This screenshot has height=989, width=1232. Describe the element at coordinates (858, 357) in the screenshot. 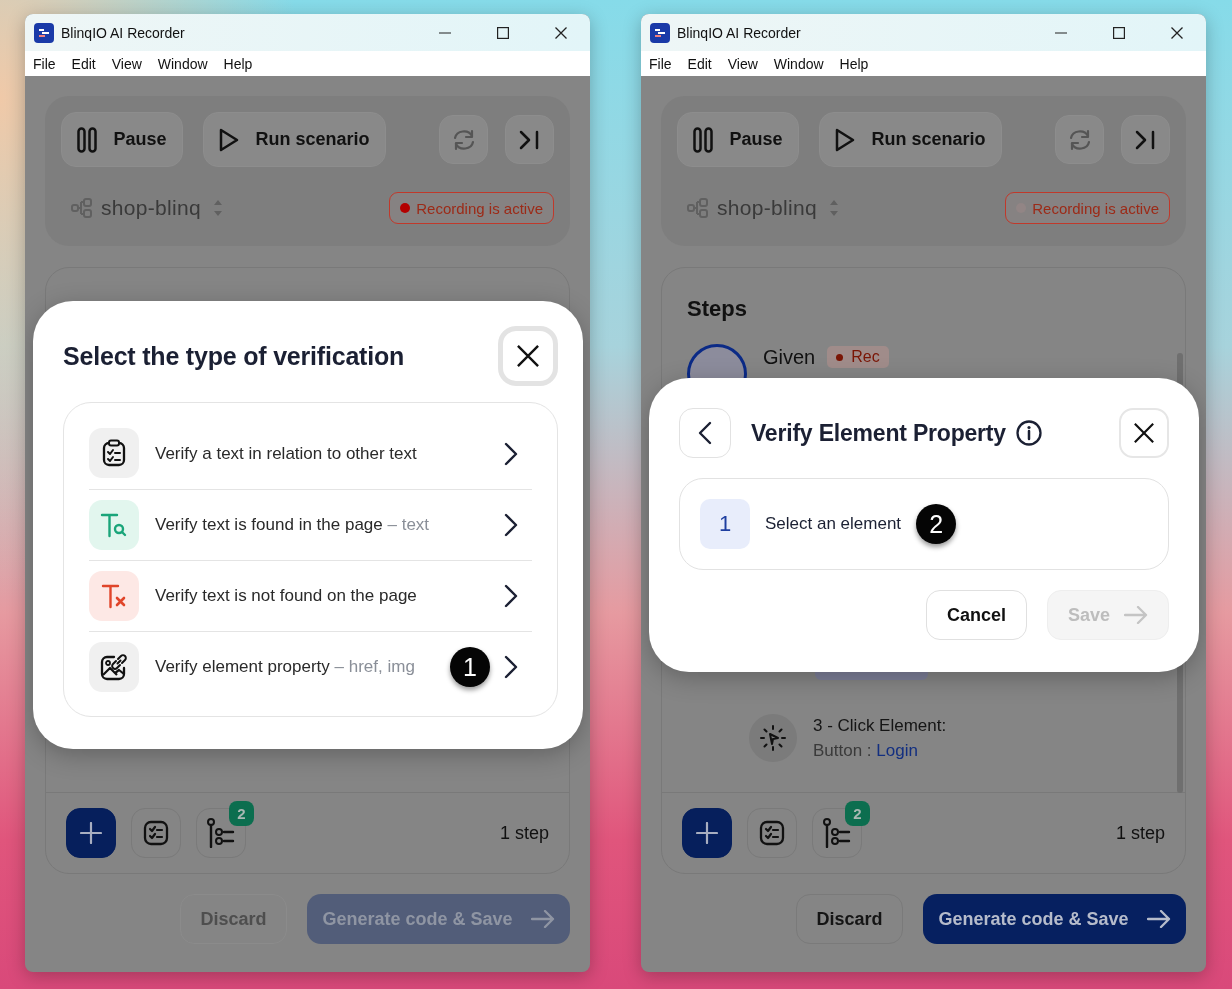

I see `rec-tag: Rec` at that location.